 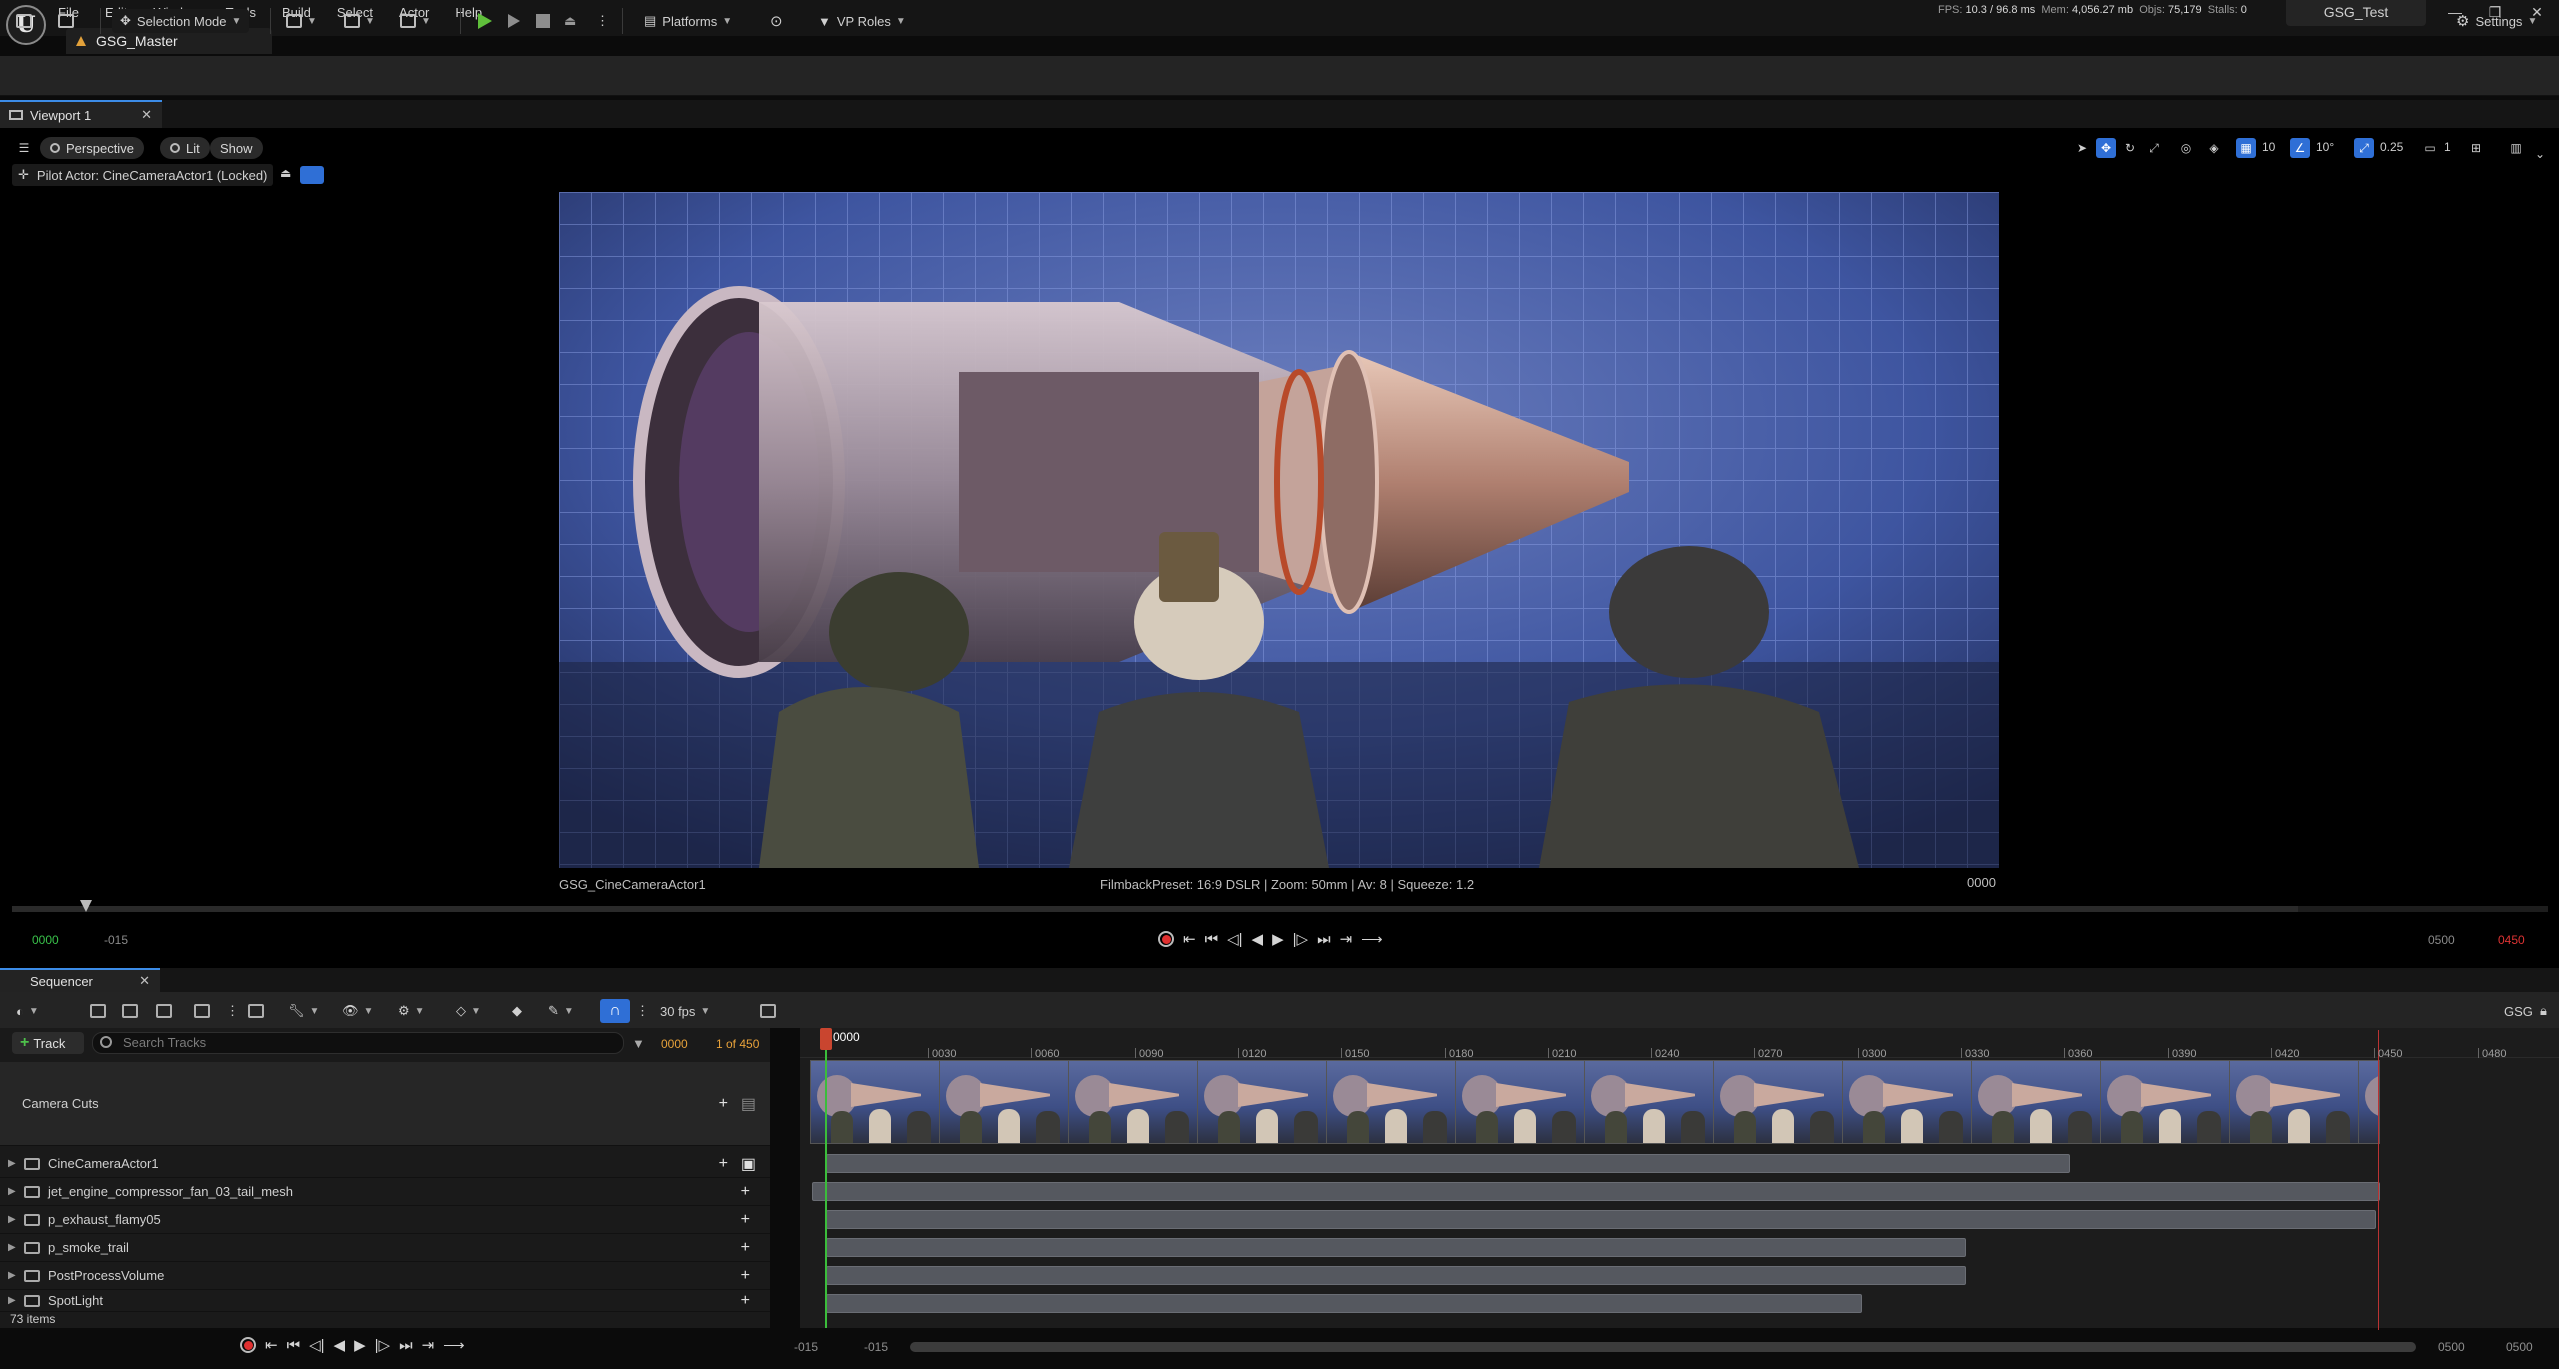 What do you see at coordinates (66, 21) in the screenshot?
I see `content-browser-icon` at bounding box center [66, 21].